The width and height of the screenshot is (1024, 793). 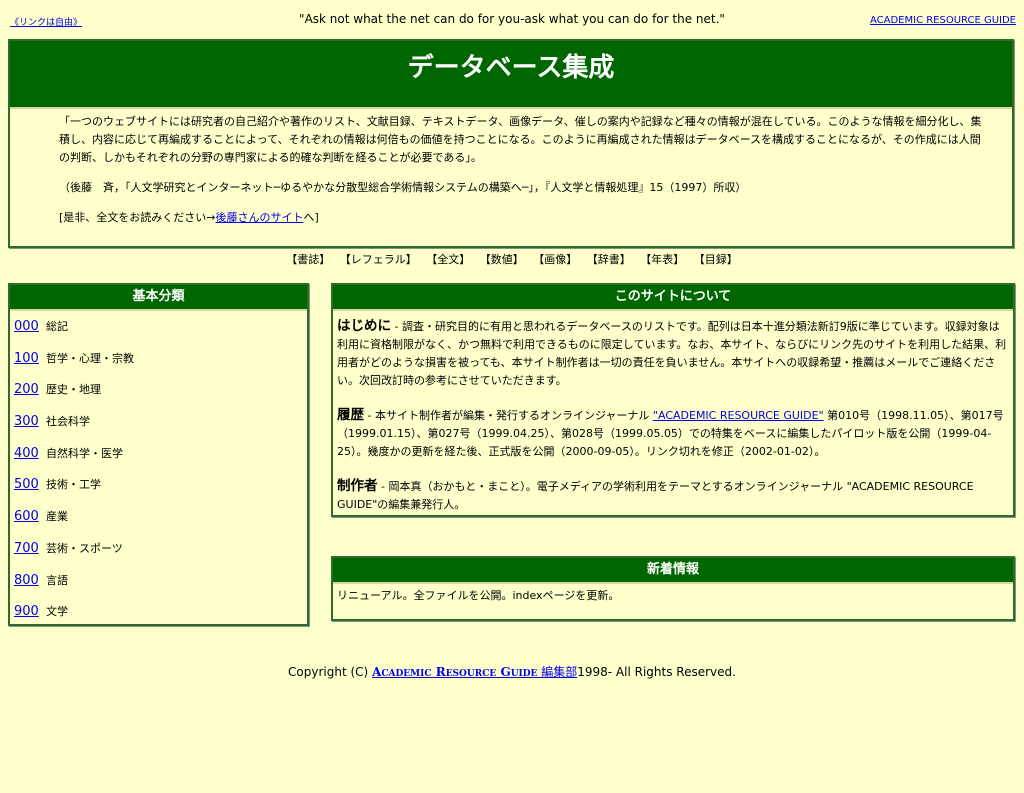 What do you see at coordinates (557, 672) in the screenshot?
I see `sc-tail: 編集部` at bounding box center [557, 672].